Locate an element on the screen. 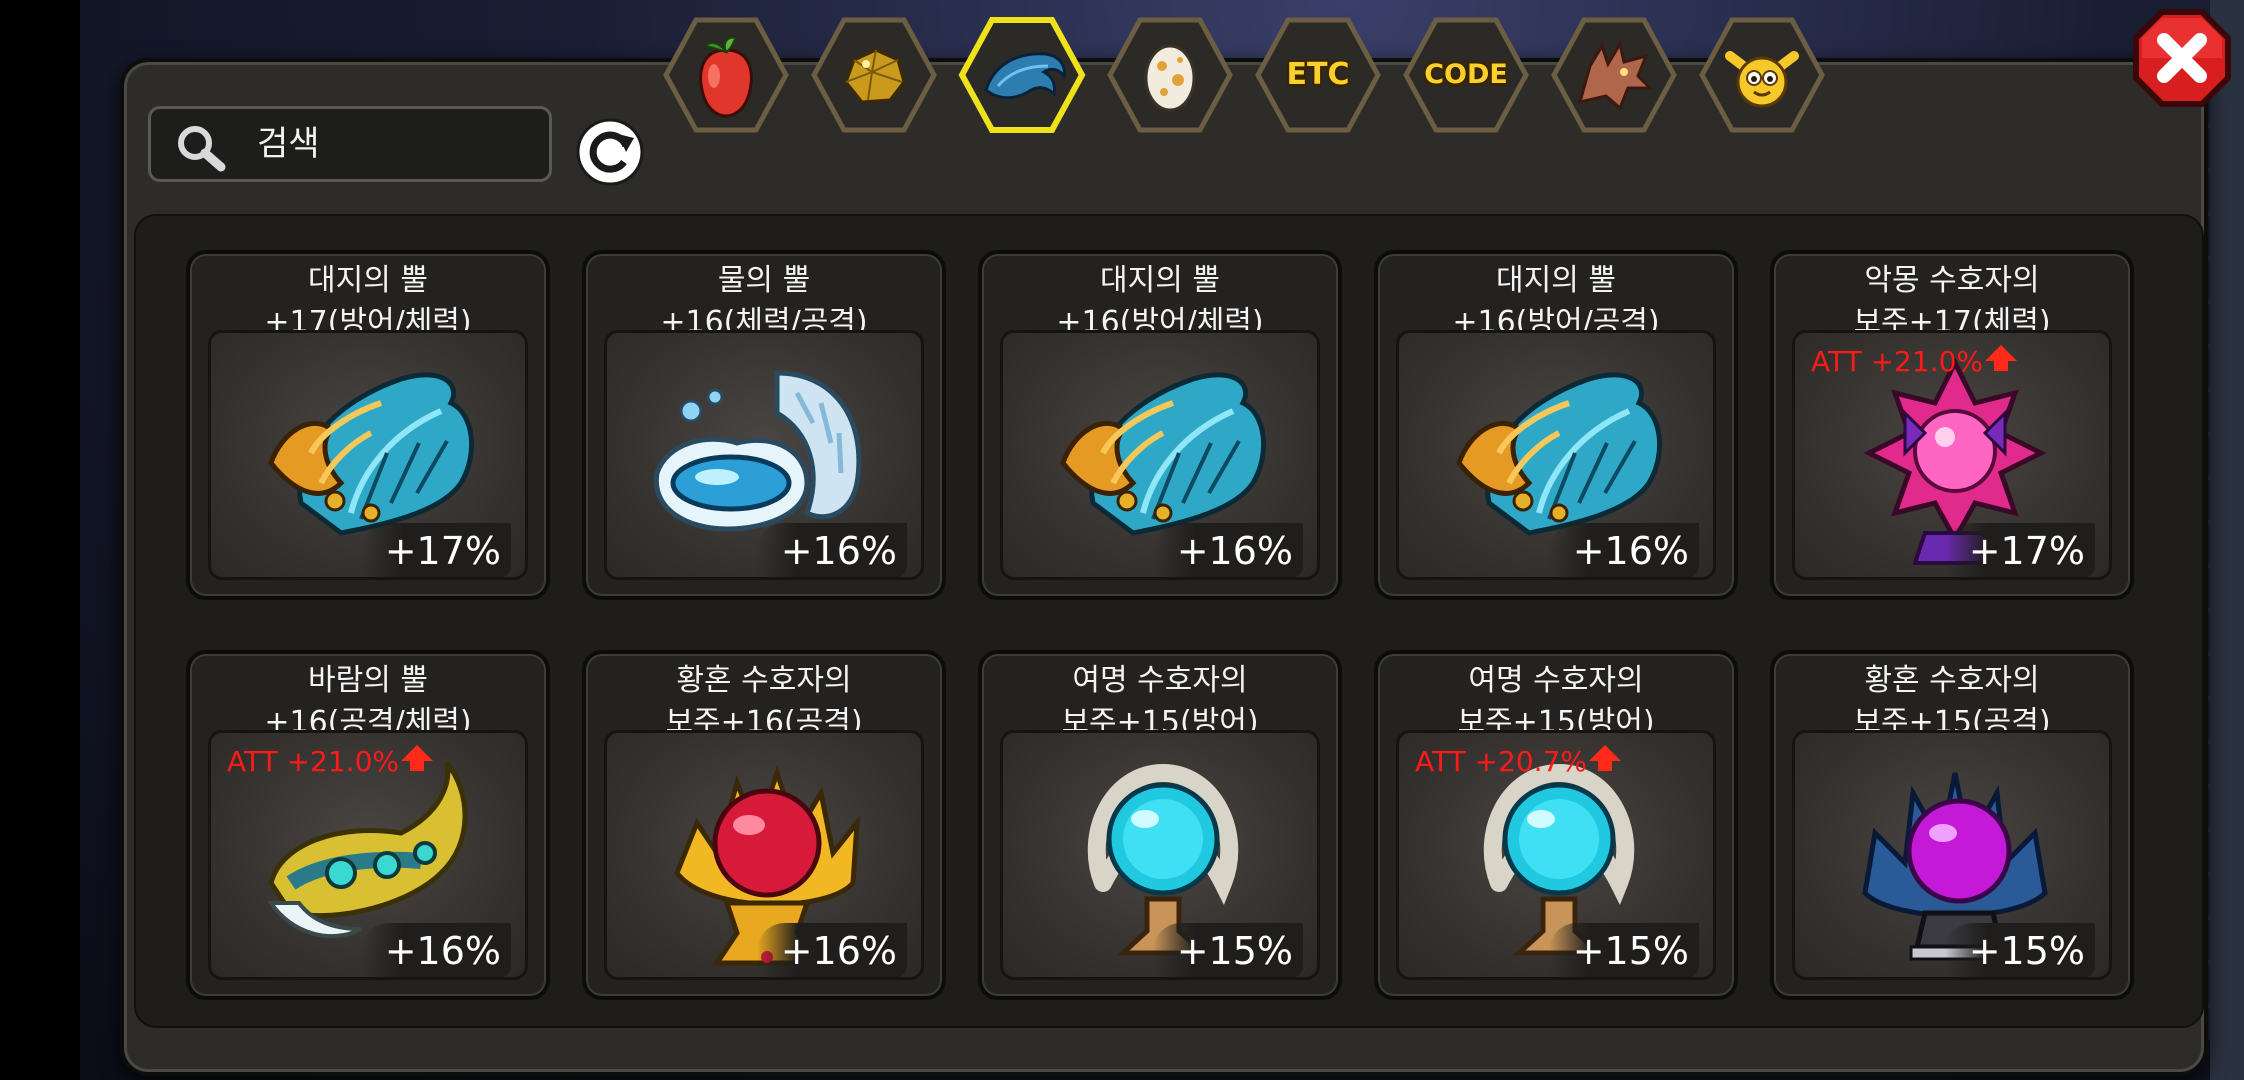 The image size is (2244, 1080). close-button is located at coordinates (2182, 58).